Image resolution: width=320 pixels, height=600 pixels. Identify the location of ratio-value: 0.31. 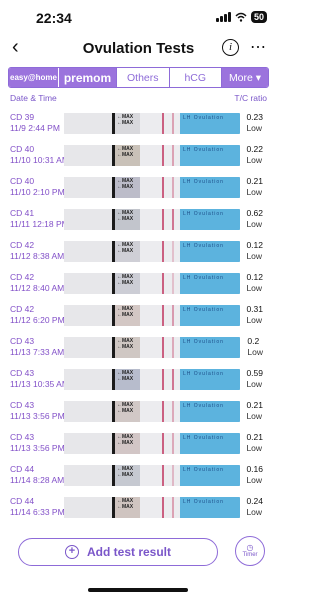
(254, 309).